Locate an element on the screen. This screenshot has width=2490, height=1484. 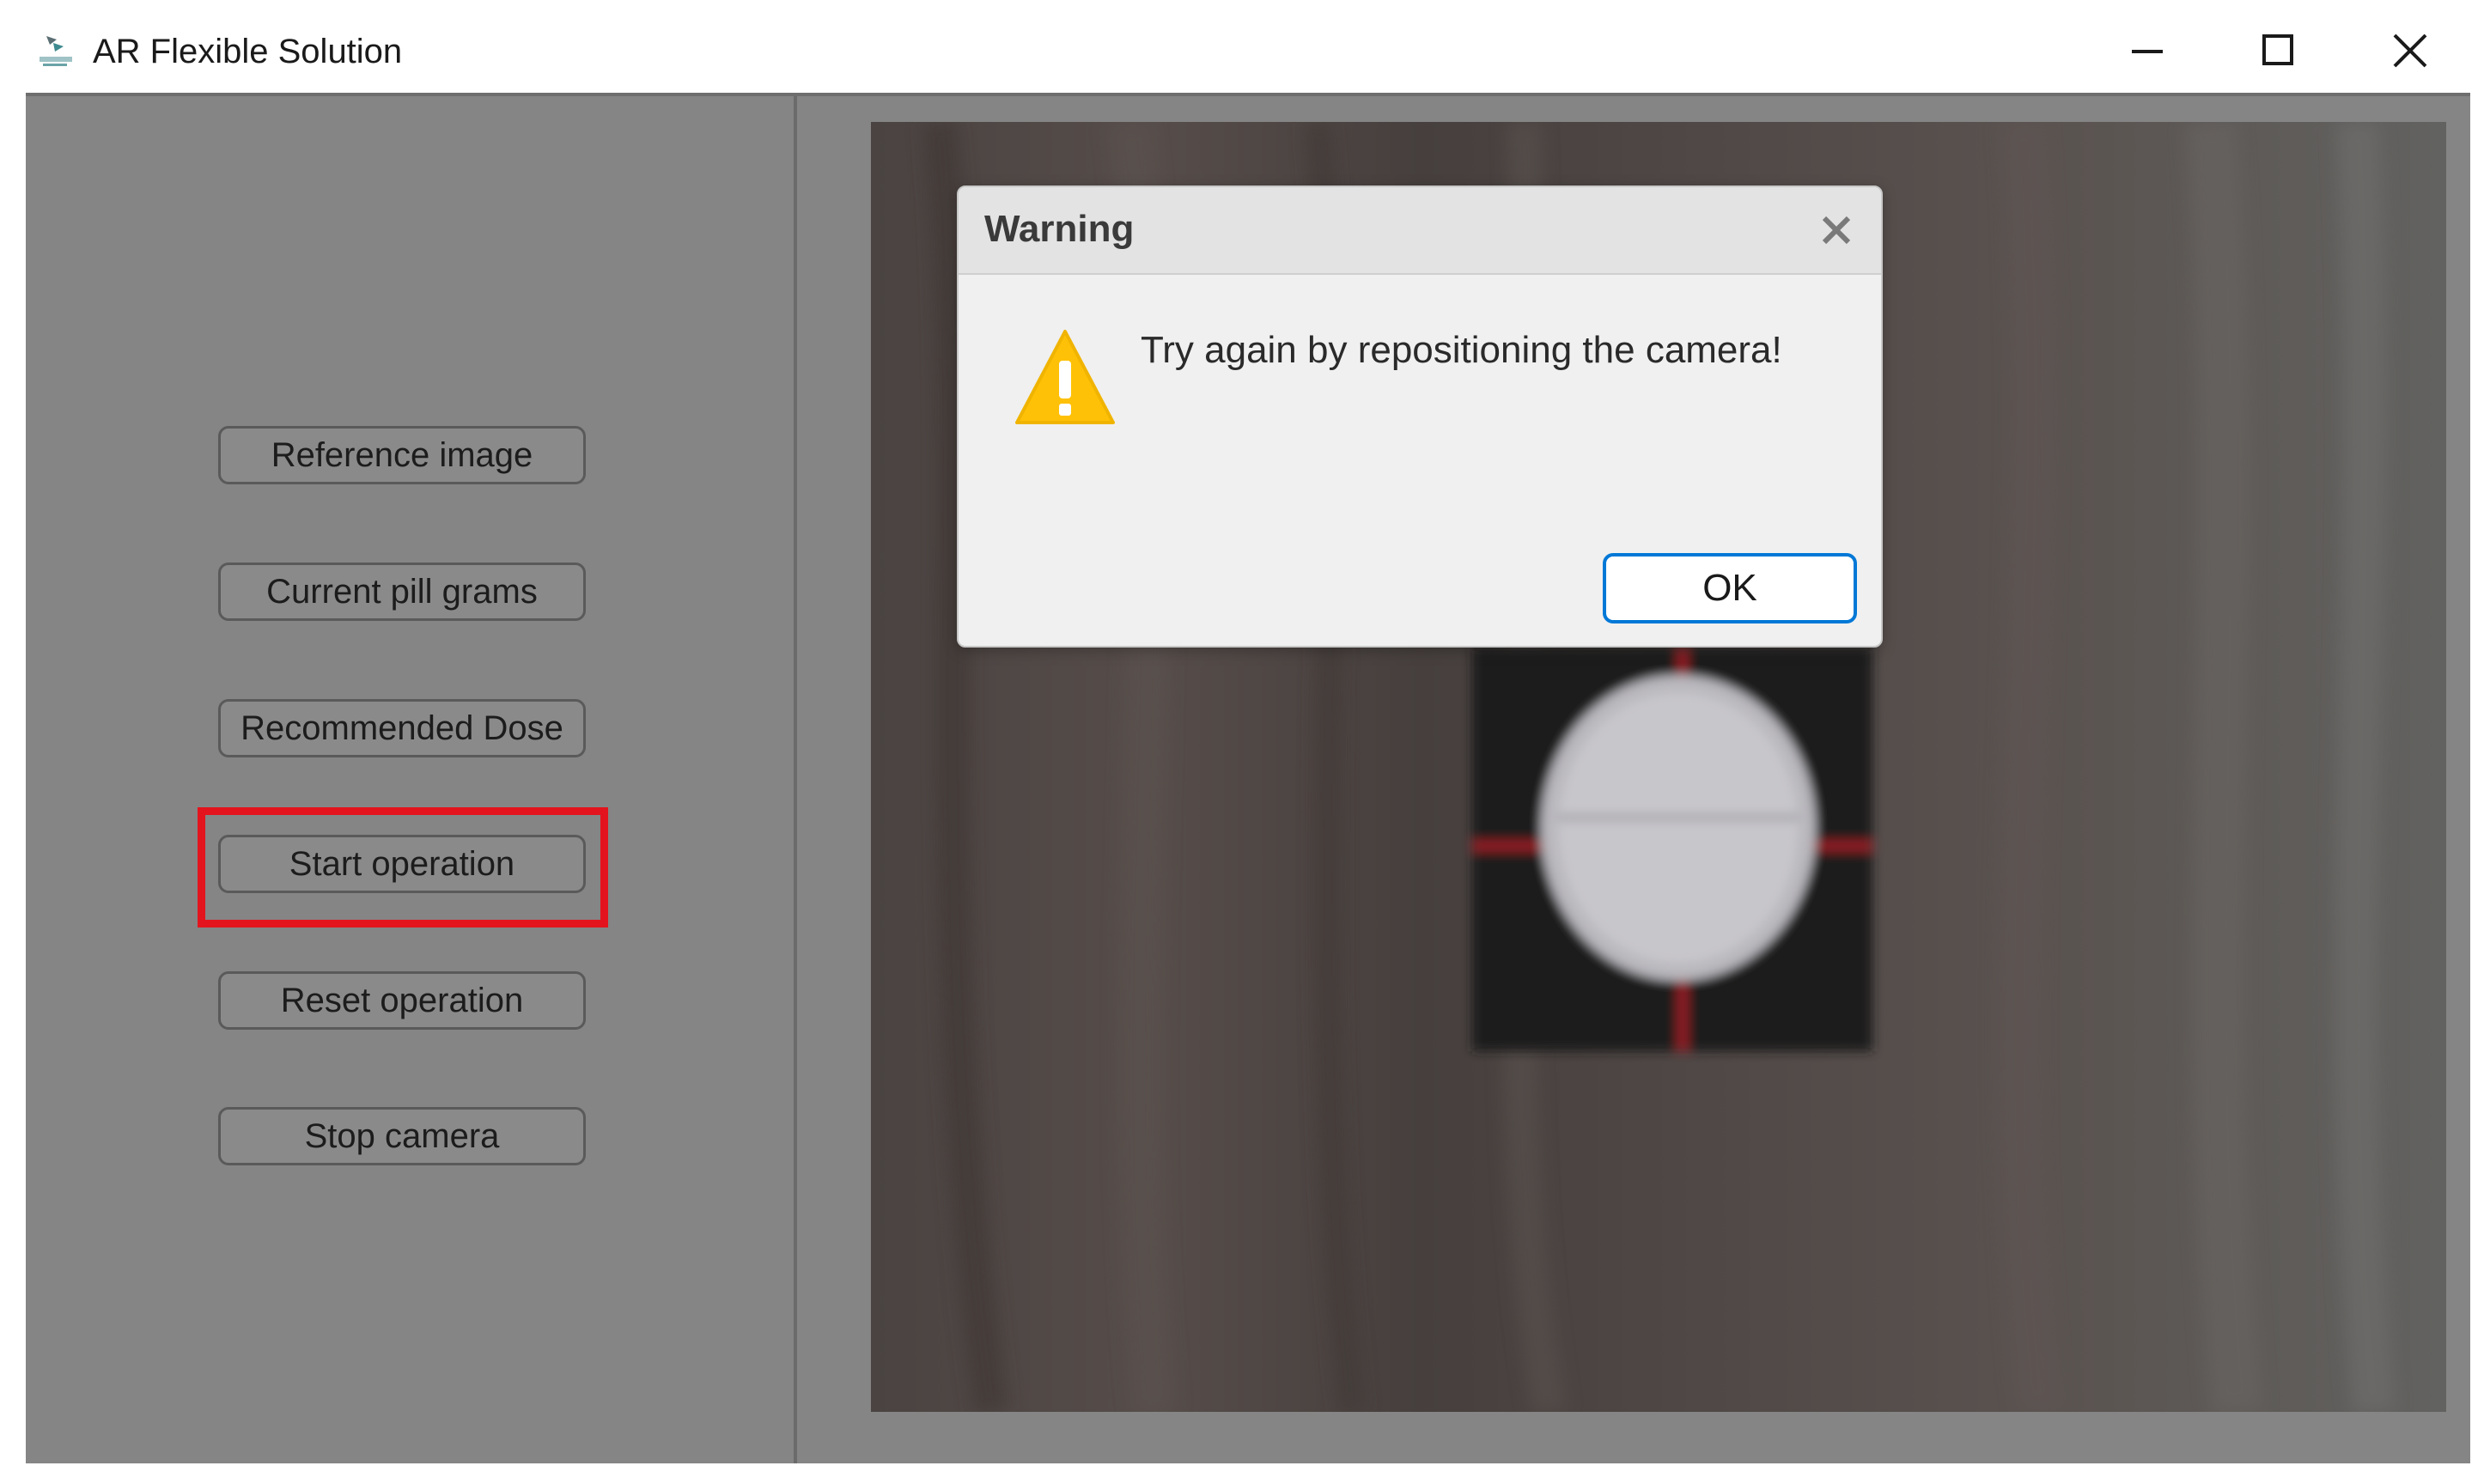
warning-icon is located at coordinates (1065, 377).